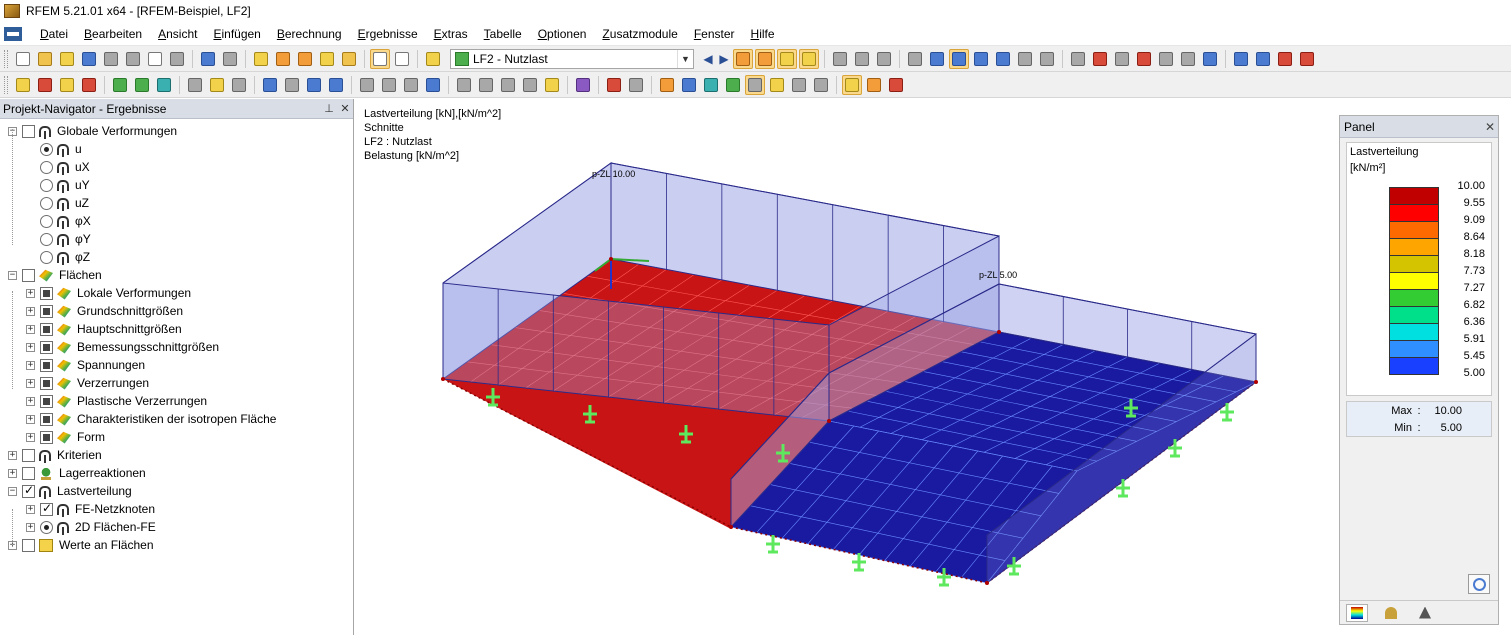 Image resolution: width=1511 pixels, height=635 pixels. I want to click on tree-node: − Globale Verformungen, so click(92, 131).